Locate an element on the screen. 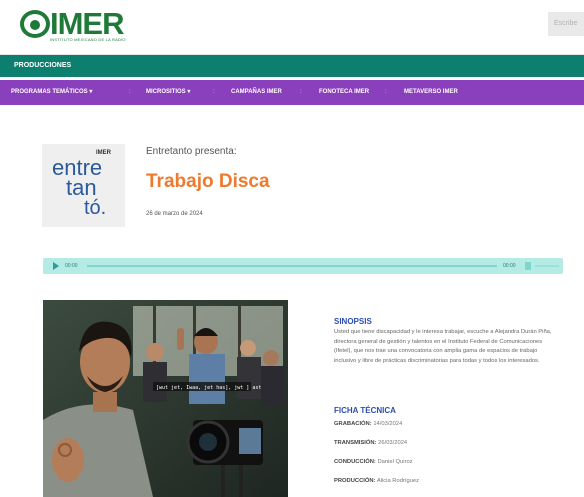  nav-item-programas-tematicos: PROGRAMAS TEMÁTICOS ▾ is located at coordinates (51, 92).